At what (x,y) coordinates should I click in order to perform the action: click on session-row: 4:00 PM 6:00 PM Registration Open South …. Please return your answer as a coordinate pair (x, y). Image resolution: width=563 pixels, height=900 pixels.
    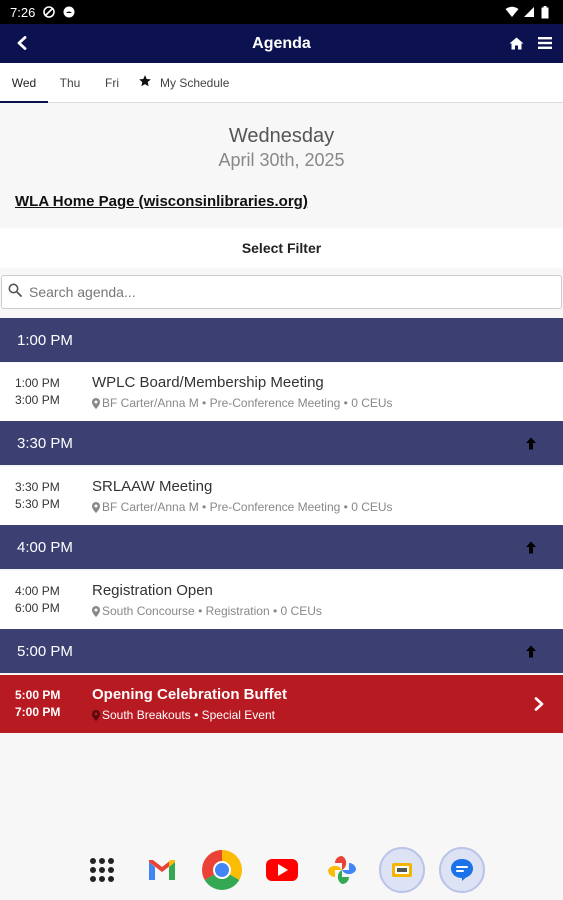
    Looking at the image, I should click on (281, 600).